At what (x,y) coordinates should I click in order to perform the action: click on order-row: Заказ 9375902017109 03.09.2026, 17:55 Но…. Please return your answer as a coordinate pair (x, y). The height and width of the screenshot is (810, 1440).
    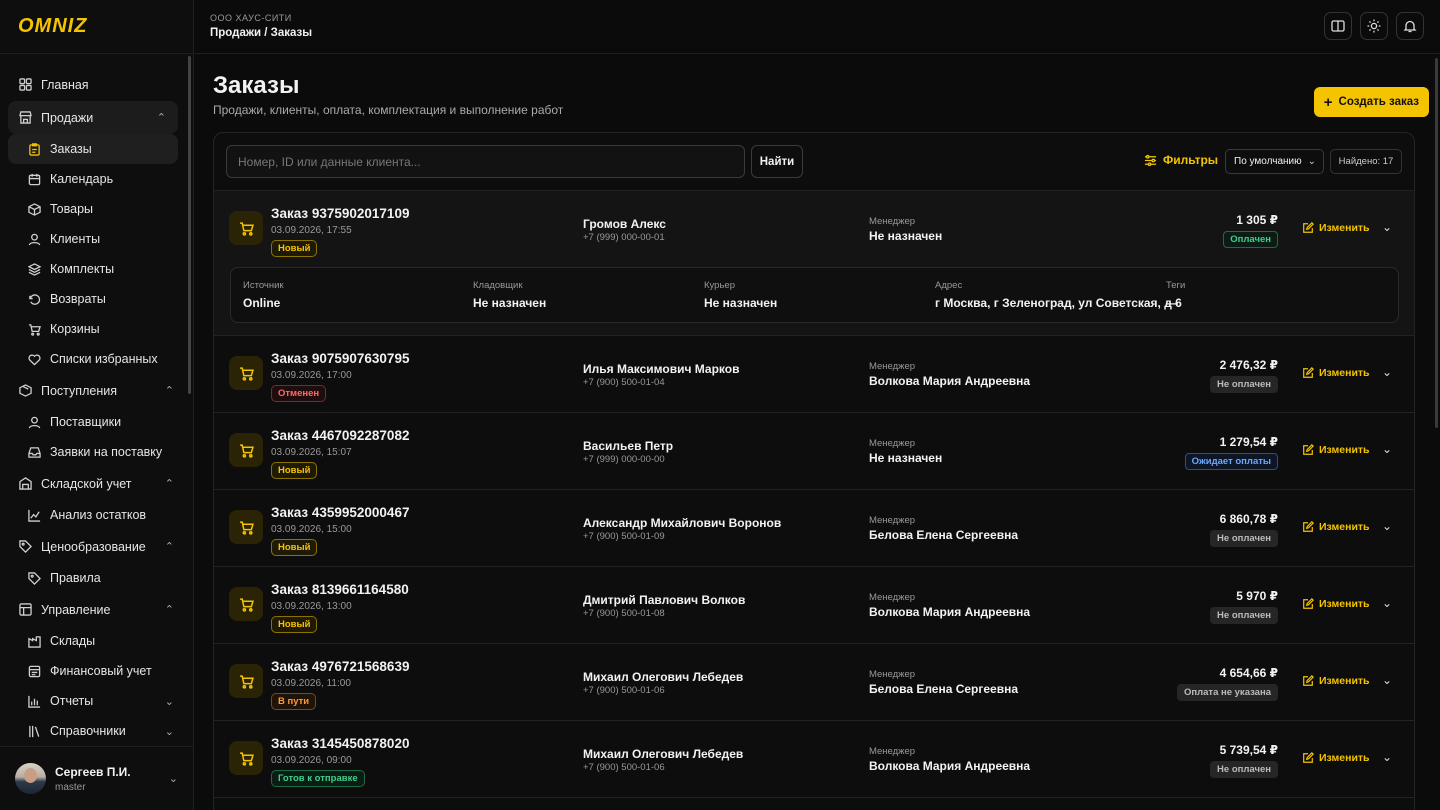
    Looking at the image, I should click on (814, 263).